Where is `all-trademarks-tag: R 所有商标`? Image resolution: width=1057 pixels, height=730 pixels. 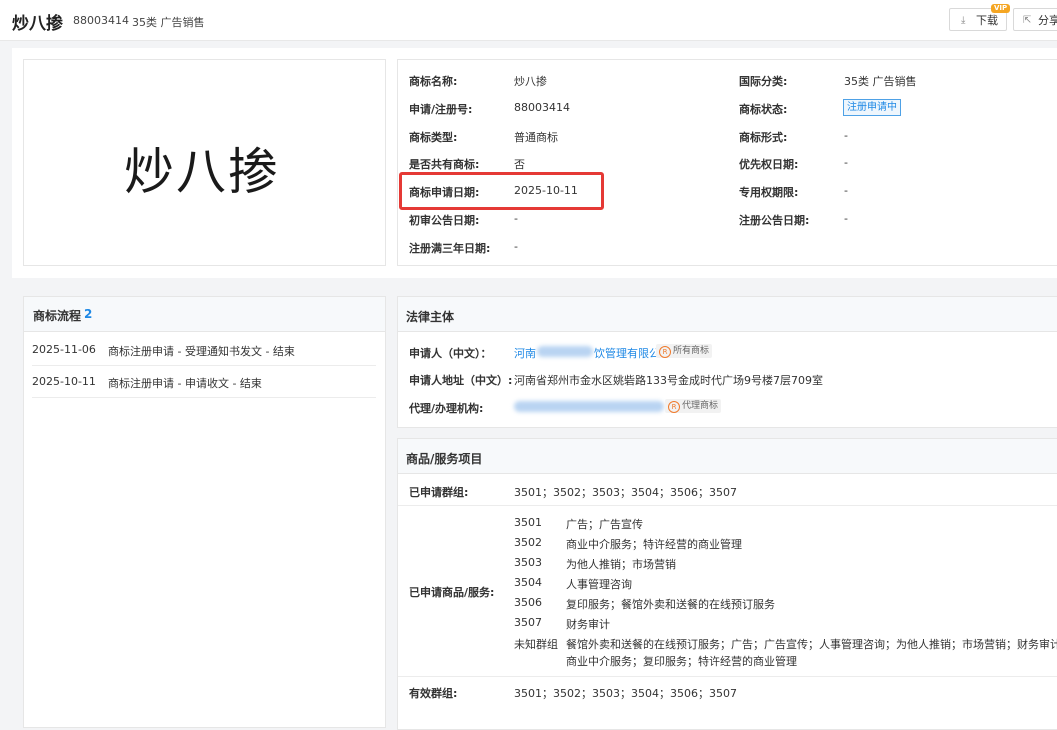 all-trademarks-tag: R 所有商标 is located at coordinates (684, 351).